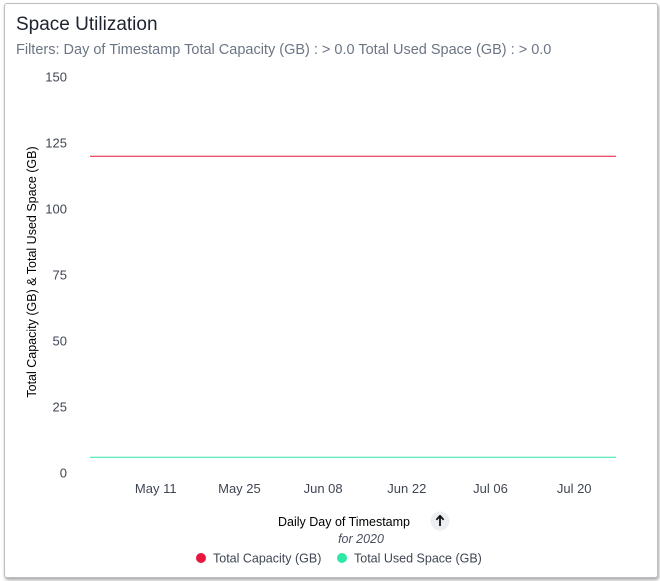 Image resolution: width=660 pixels, height=581 pixels. I want to click on y-tick-label: 100, so click(56, 209).